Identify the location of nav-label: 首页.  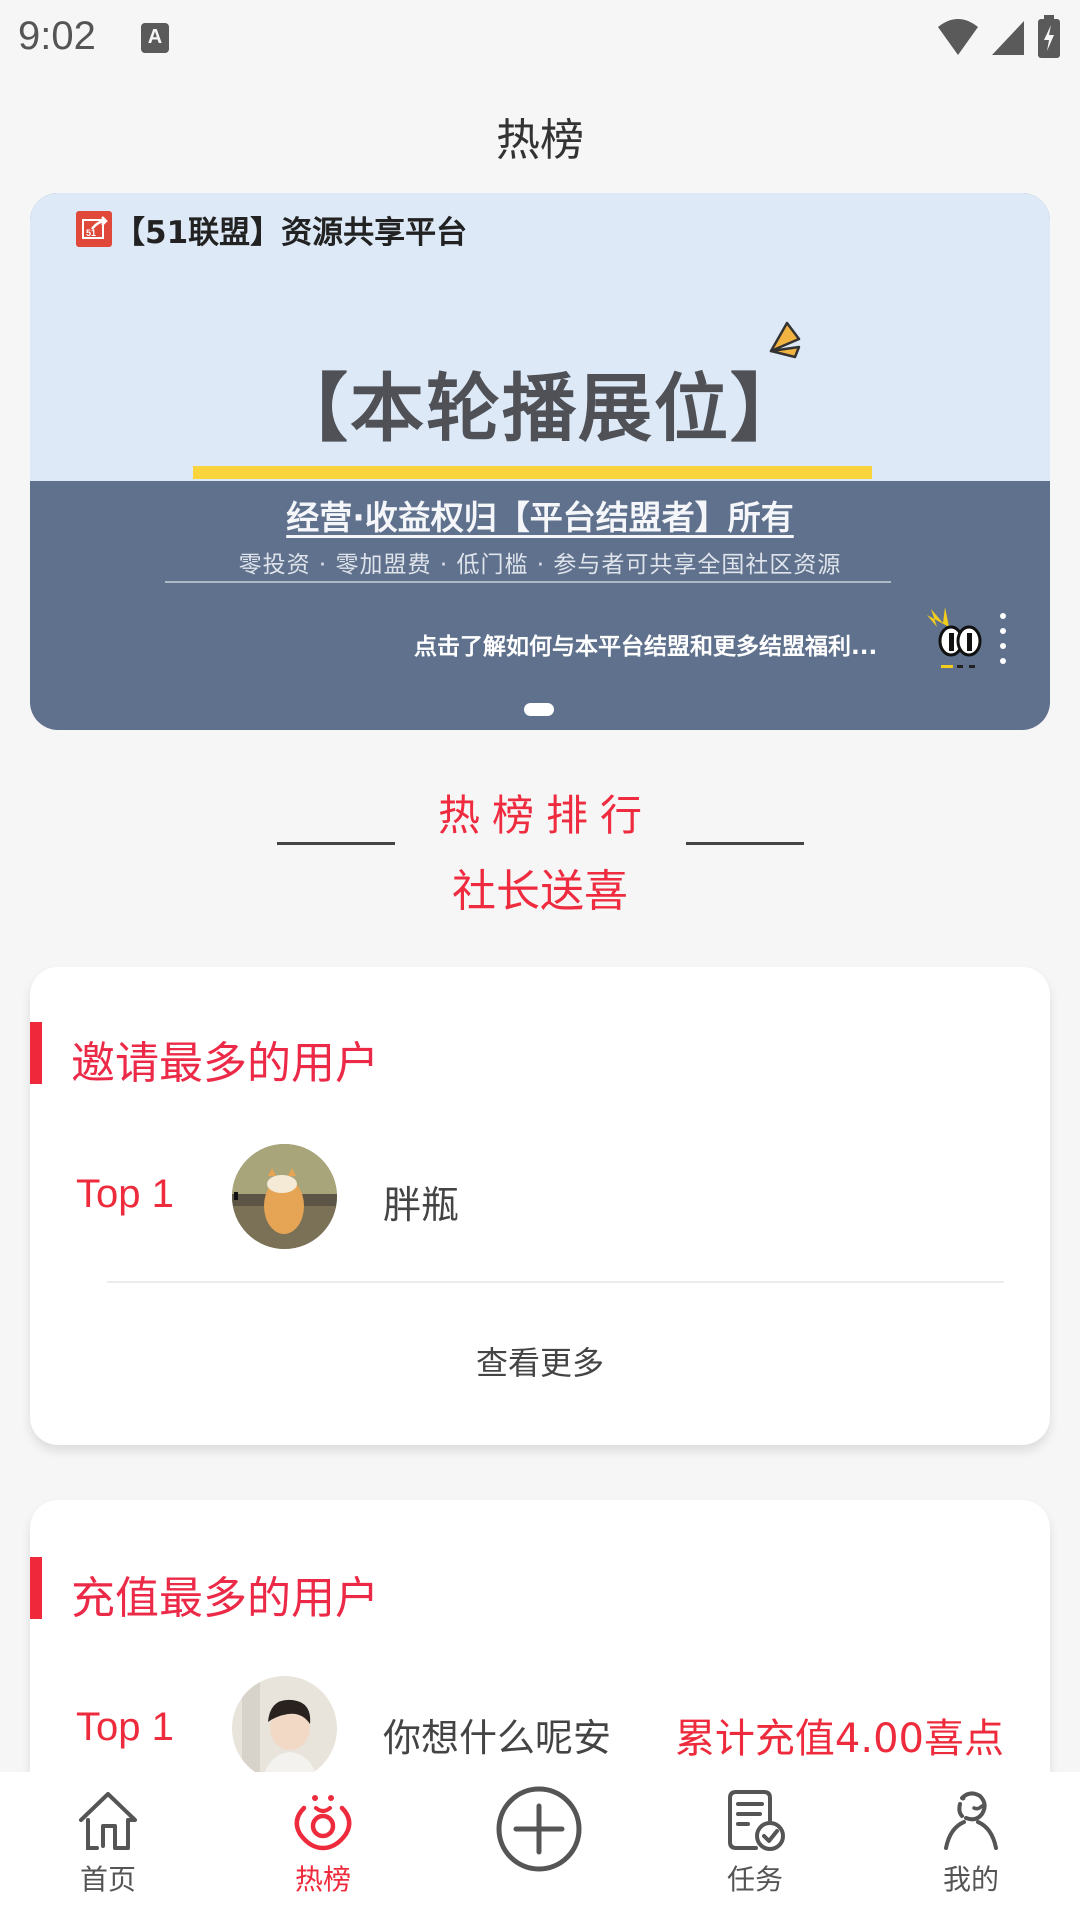
(107, 1879).